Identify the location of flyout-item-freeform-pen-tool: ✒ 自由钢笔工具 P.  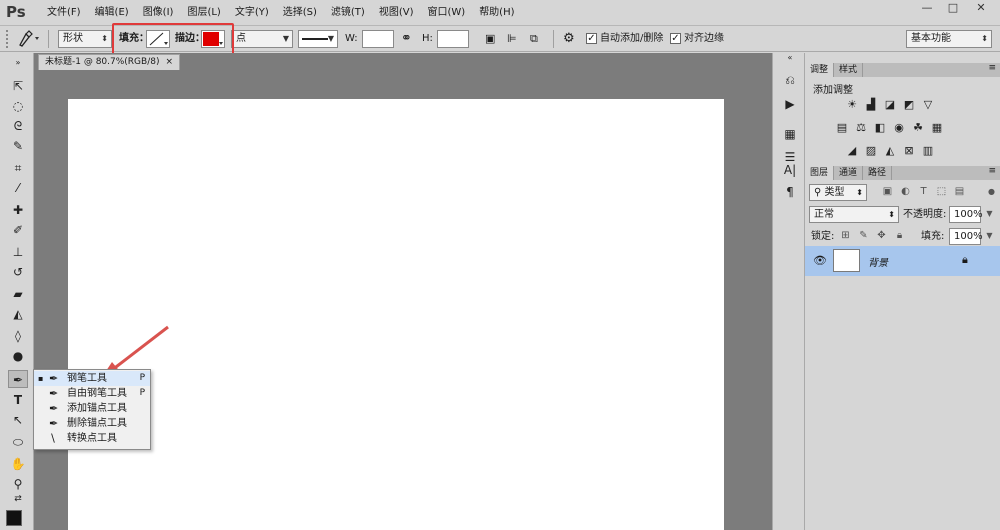
(92, 393).